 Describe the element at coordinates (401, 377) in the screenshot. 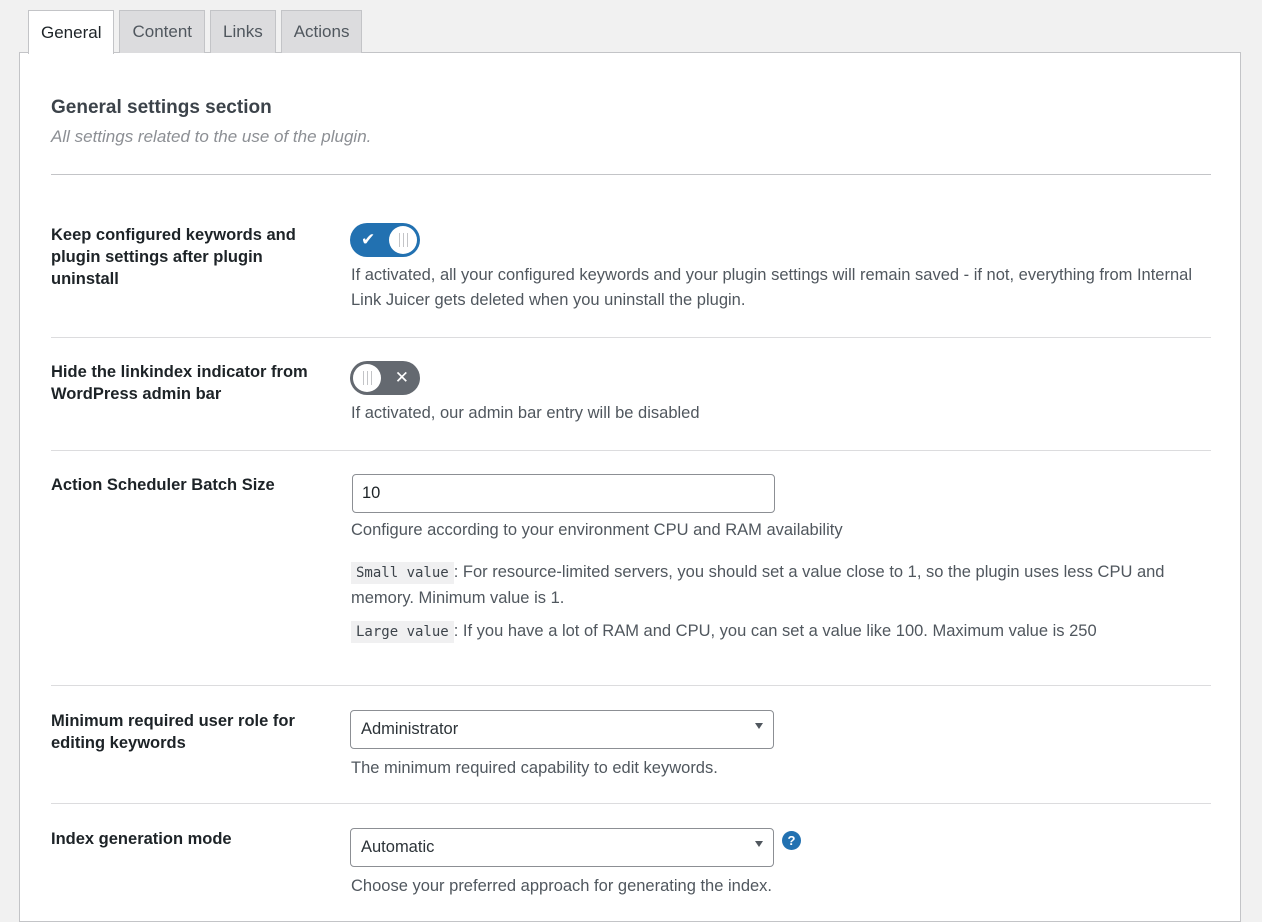

I see `close-icon: ✕` at that location.